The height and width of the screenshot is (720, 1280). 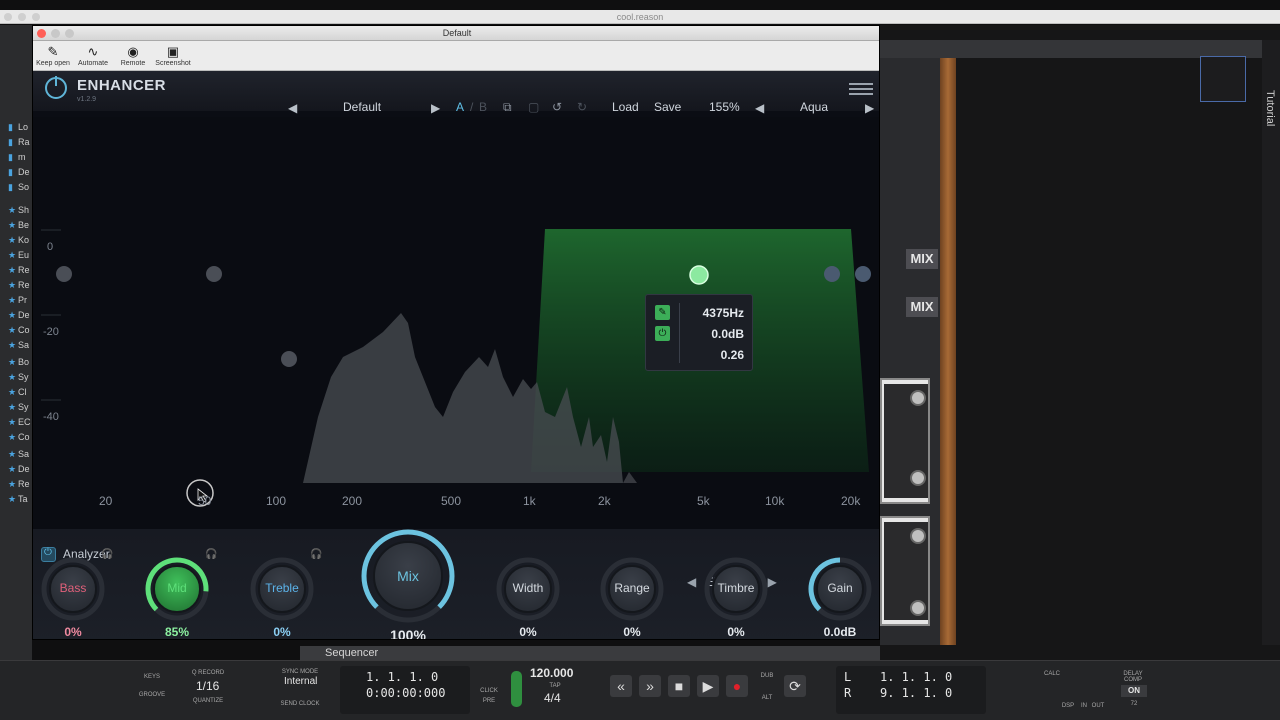 I want to click on sequencer-bar: Sequencer, so click(x=590, y=653).